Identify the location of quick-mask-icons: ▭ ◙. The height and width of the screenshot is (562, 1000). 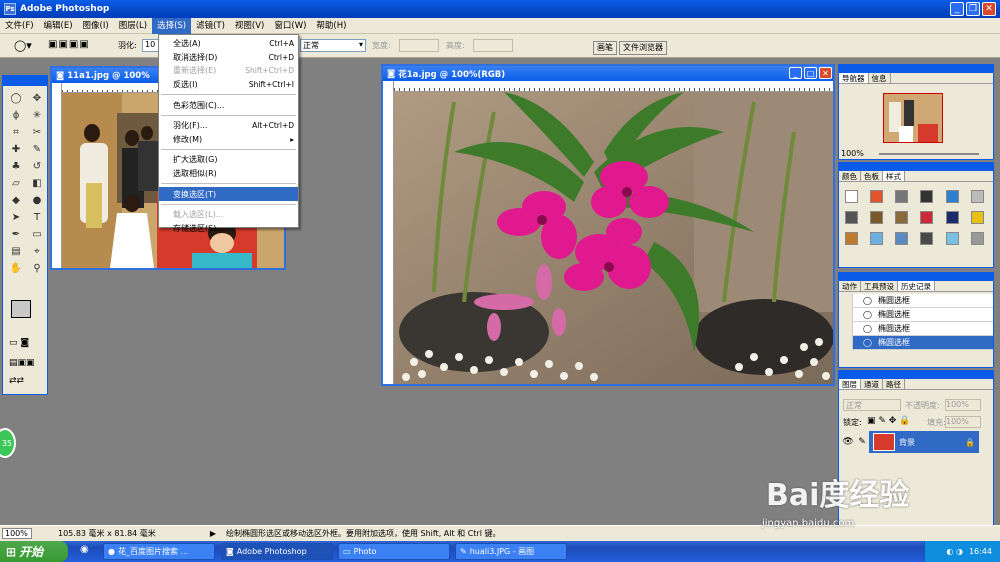
(26, 344).